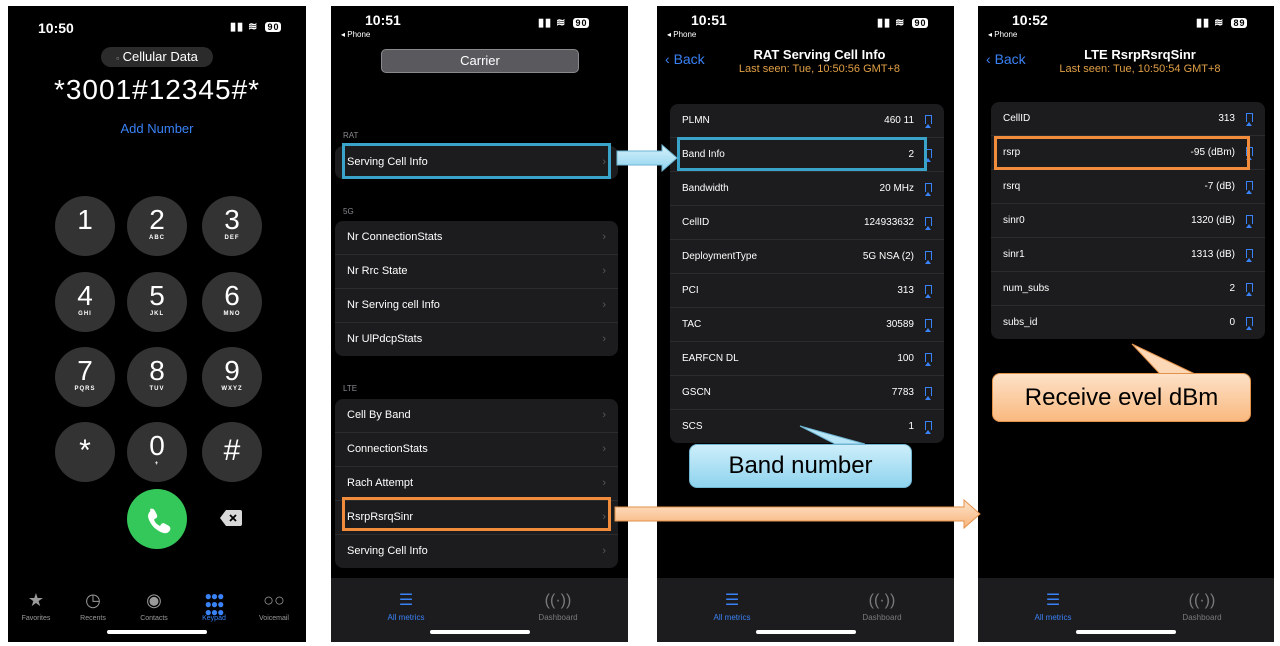 This screenshot has height=646, width=1280. What do you see at coordinates (819, 54) in the screenshot?
I see `page-title: RAT Serving Cell Info` at bounding box center [819, 54].